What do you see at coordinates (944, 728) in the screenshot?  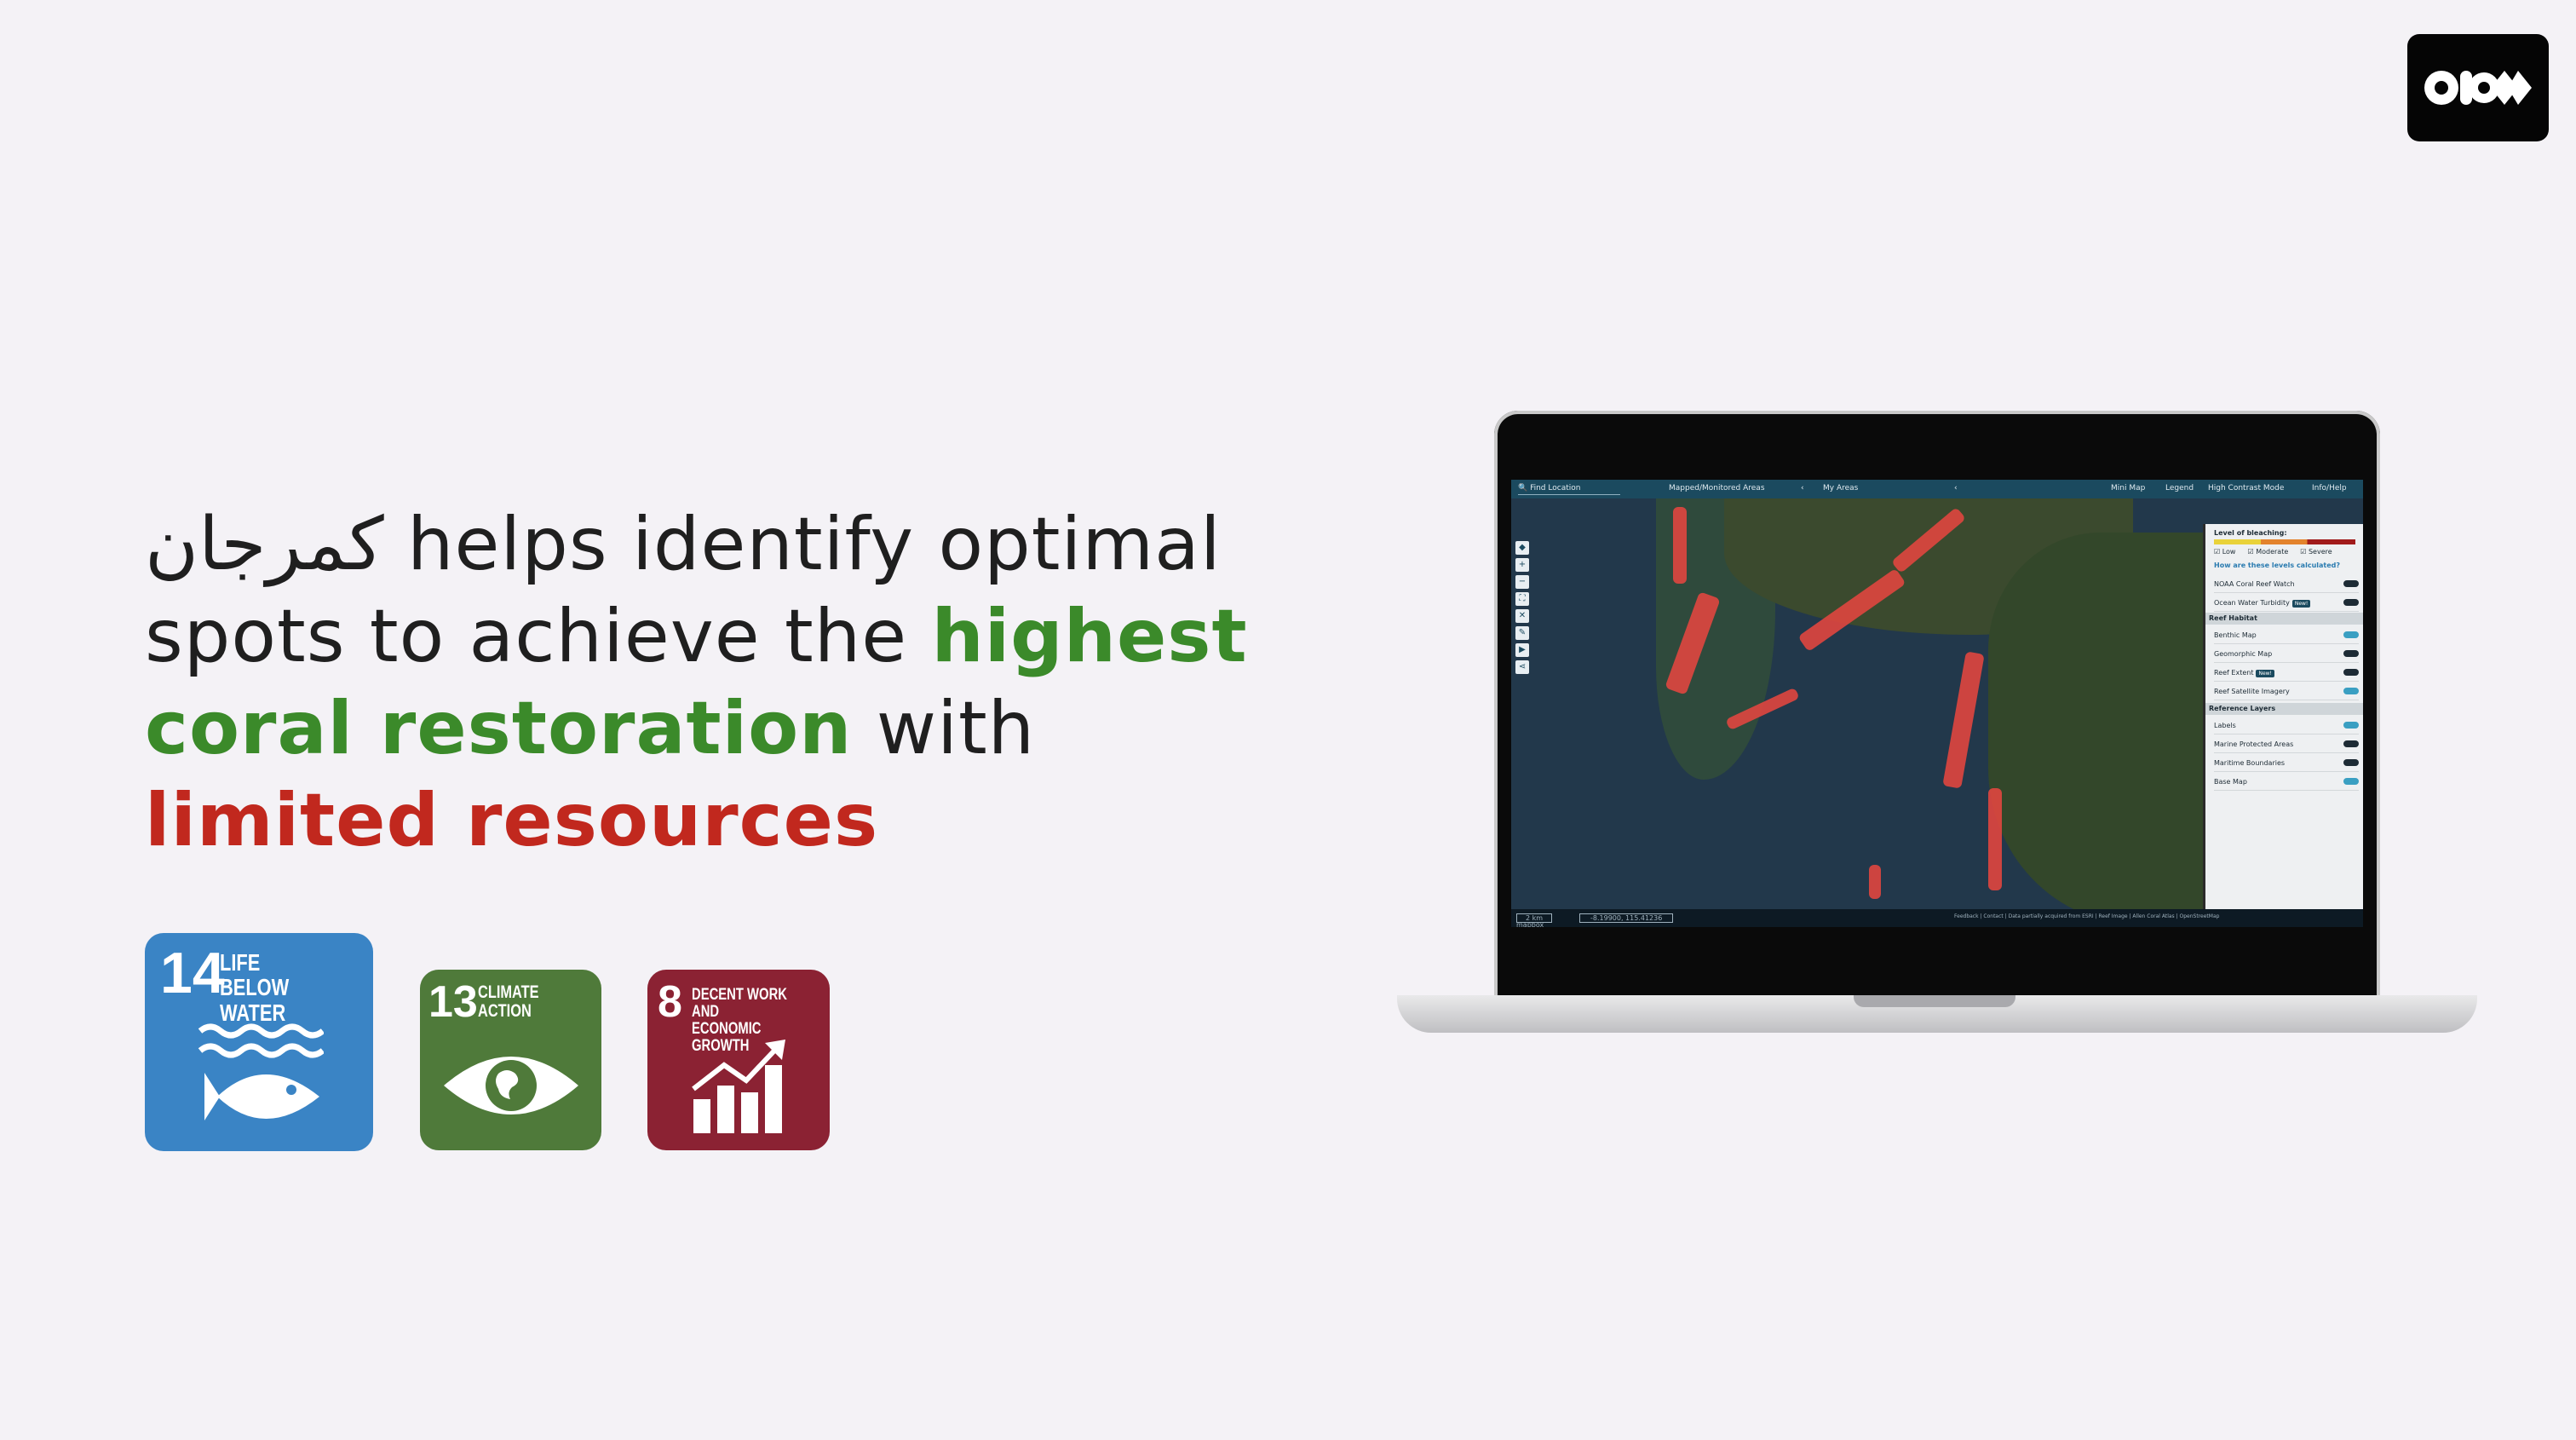 I see `headline-part2: with` at bounding box center [944, 728].